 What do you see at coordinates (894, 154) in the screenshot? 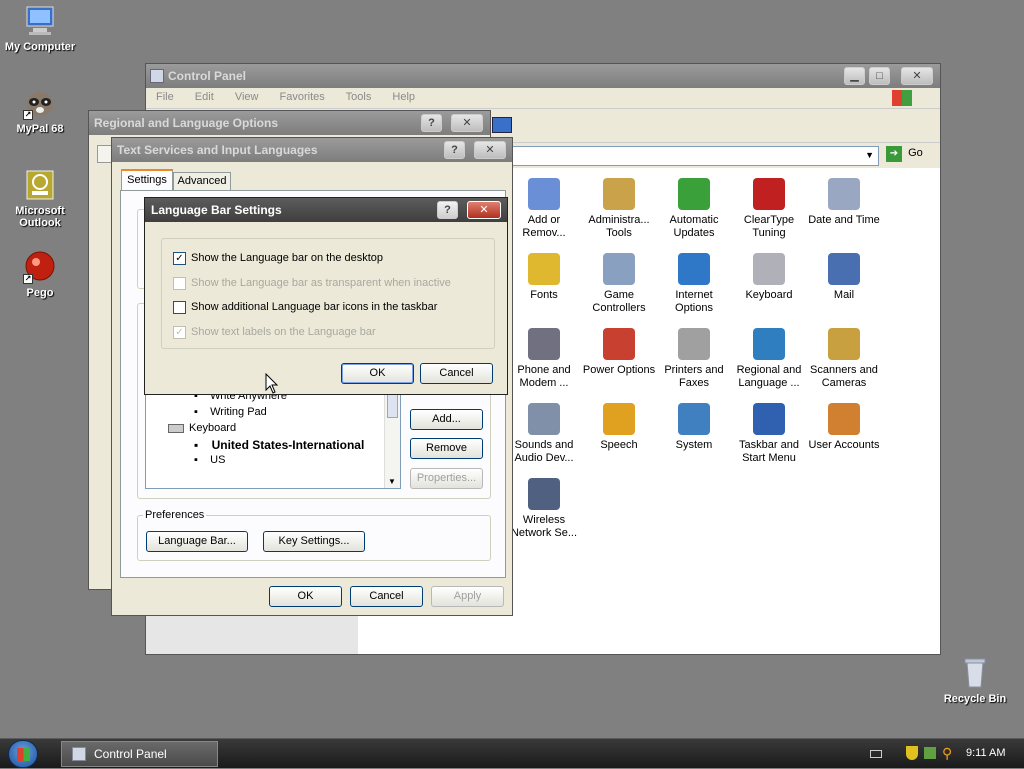
I see `go-arrow-icon: ➔` at bounding box center [894, 154].